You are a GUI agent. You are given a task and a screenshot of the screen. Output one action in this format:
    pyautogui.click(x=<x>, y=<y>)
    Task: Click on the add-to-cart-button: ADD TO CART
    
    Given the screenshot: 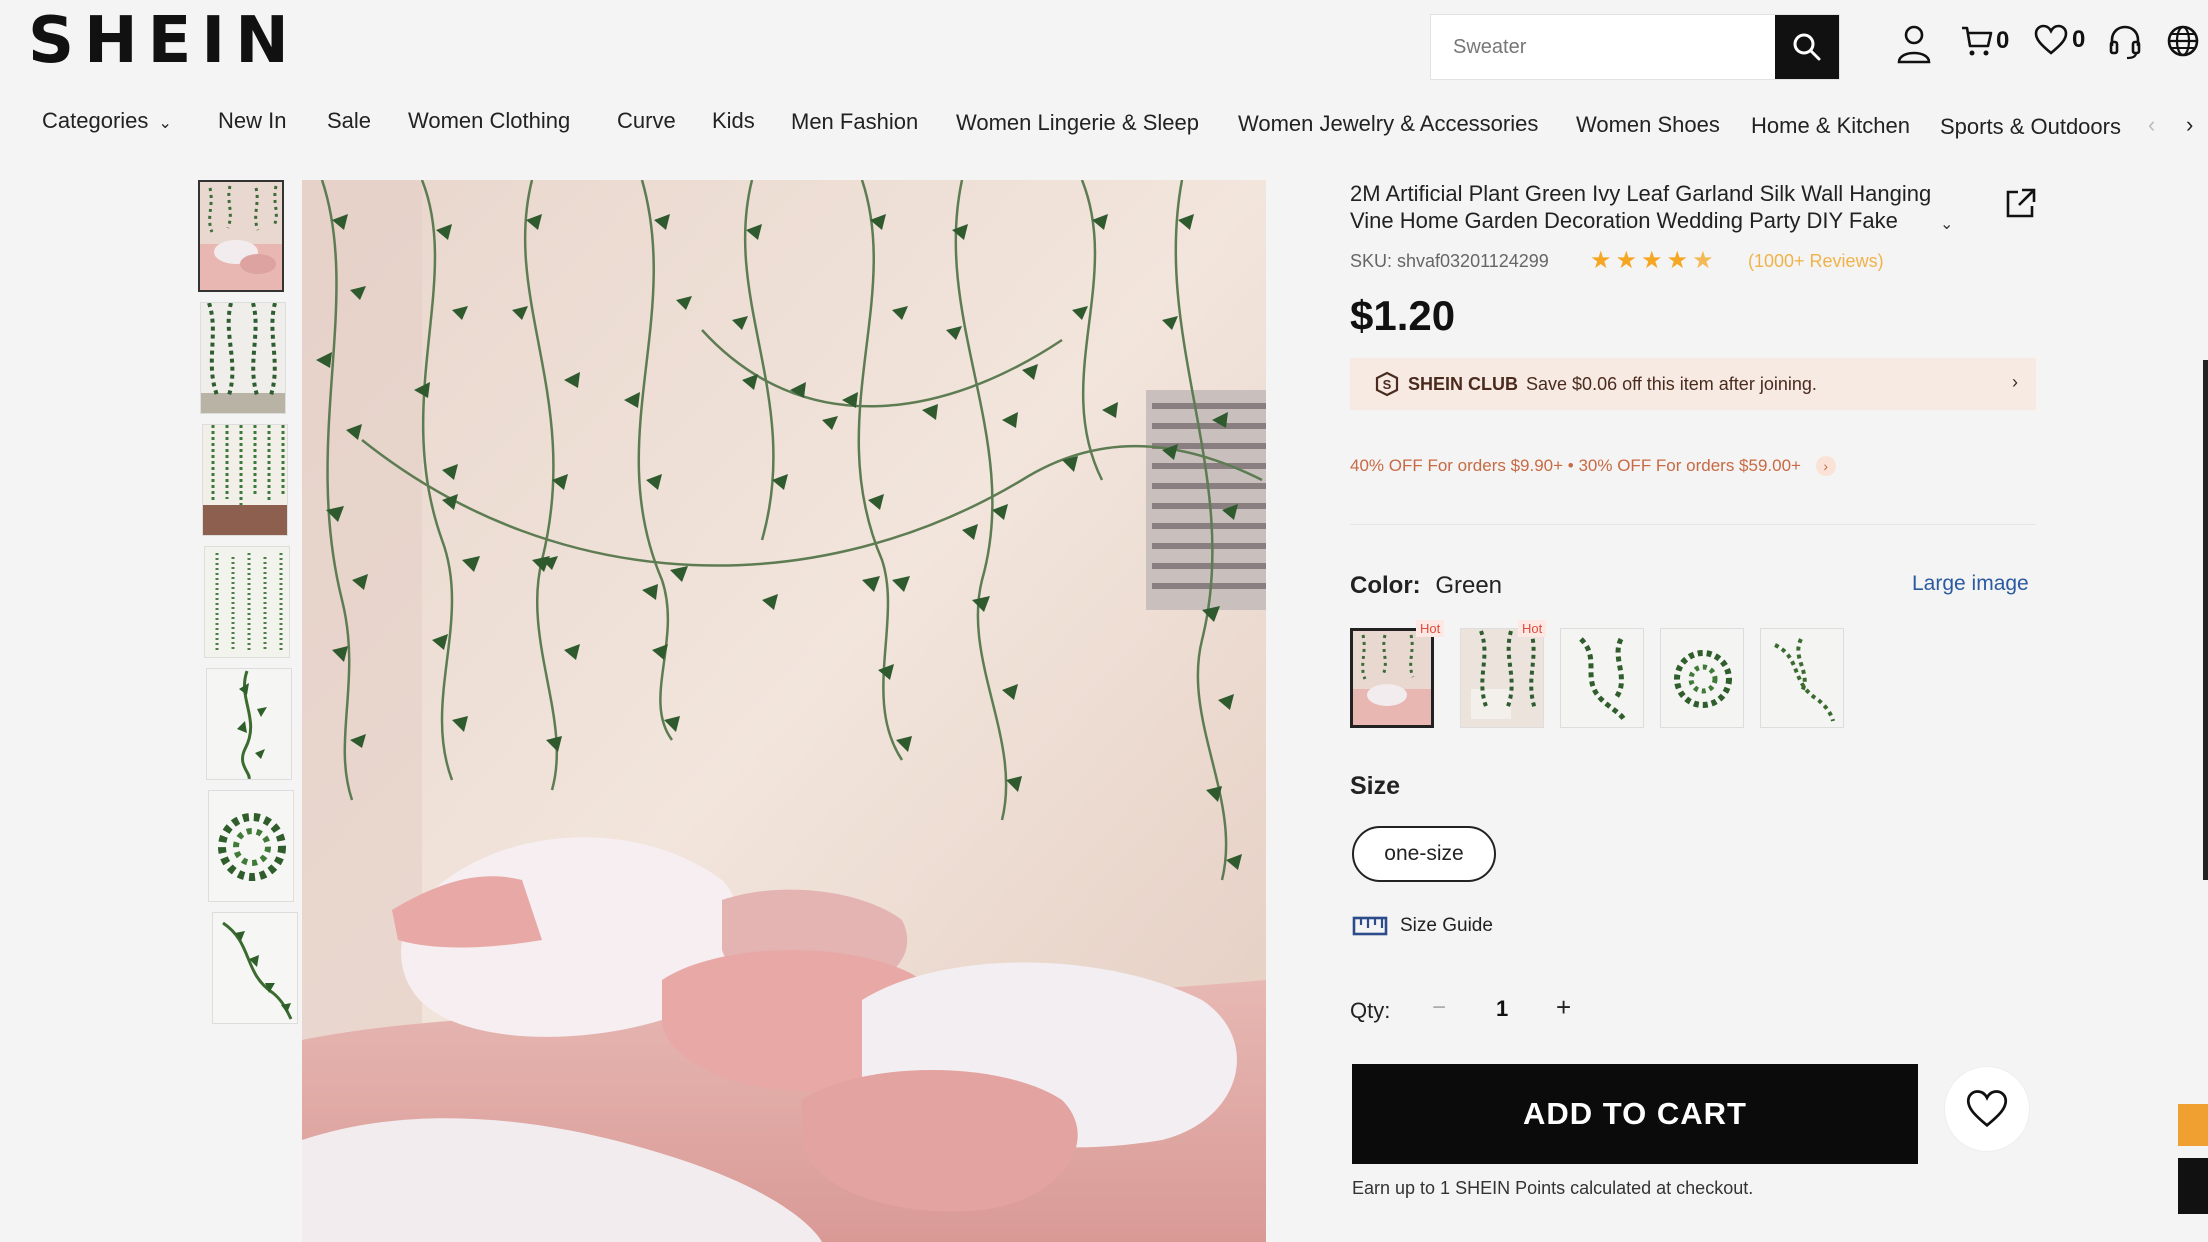 What is the action you would take?
    pyautogui.click(x=1635, y=1114)
    